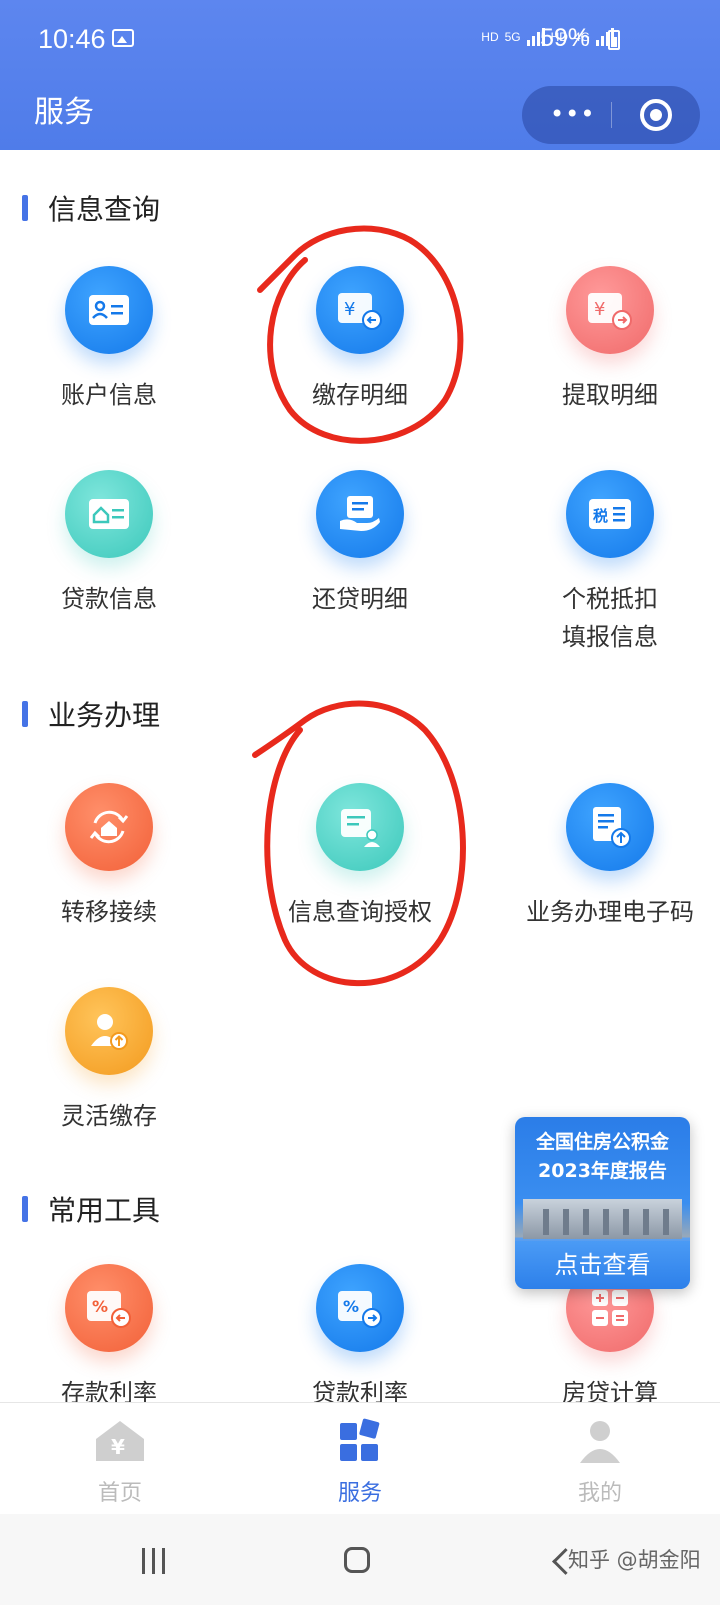 The height and width of the screenshot is (1605, 720). I want to click on user-upload-icon, so click(109, 1031).